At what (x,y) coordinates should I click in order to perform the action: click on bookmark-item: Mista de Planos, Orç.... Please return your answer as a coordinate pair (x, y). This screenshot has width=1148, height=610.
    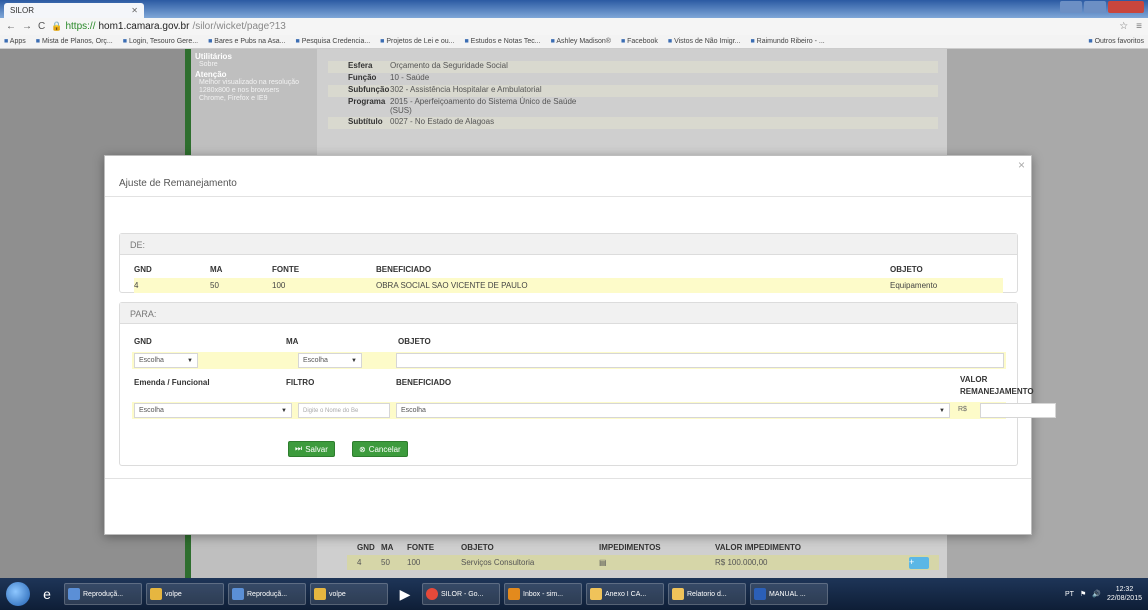
    Looking at the image, I should click on (74, 41).